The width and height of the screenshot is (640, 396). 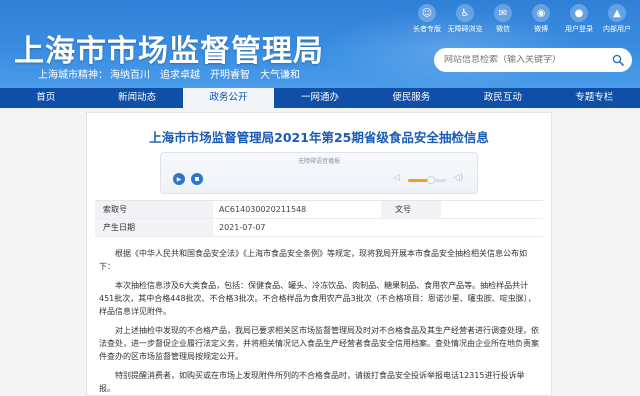 I want to click on date-label: 产生日期, so click(x=154, y=227).